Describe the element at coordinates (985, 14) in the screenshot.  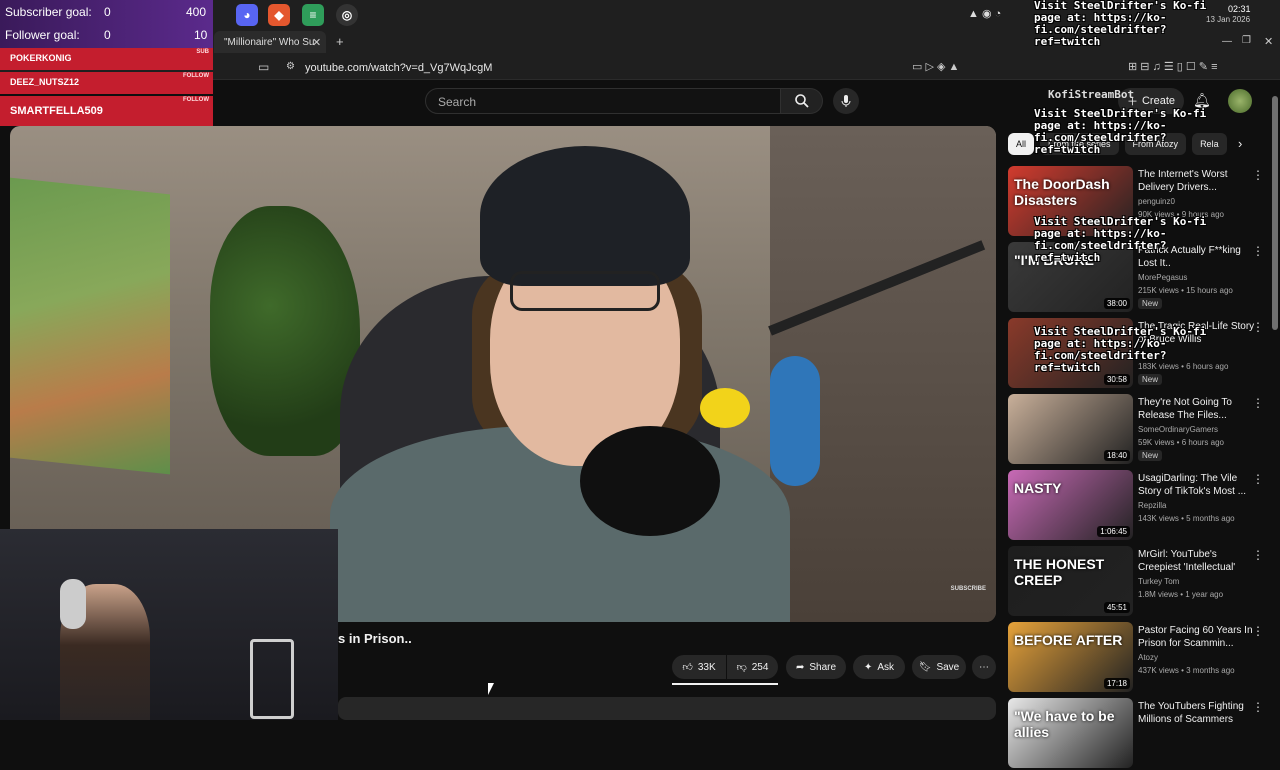
I see `tray-icons: ▲ ◉ ◔` at that location.